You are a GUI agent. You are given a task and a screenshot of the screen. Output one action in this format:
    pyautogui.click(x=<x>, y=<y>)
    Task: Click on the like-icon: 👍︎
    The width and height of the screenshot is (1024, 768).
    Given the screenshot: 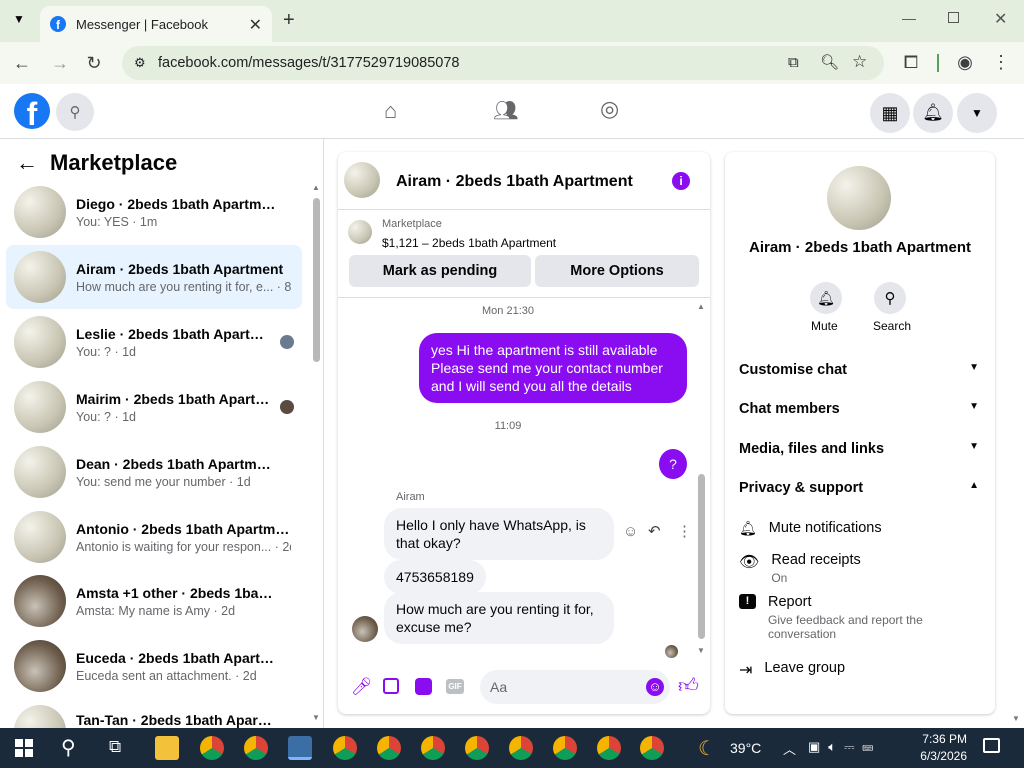 What is the action you would take?
    pyautogui.click(x=688, y=686)
    